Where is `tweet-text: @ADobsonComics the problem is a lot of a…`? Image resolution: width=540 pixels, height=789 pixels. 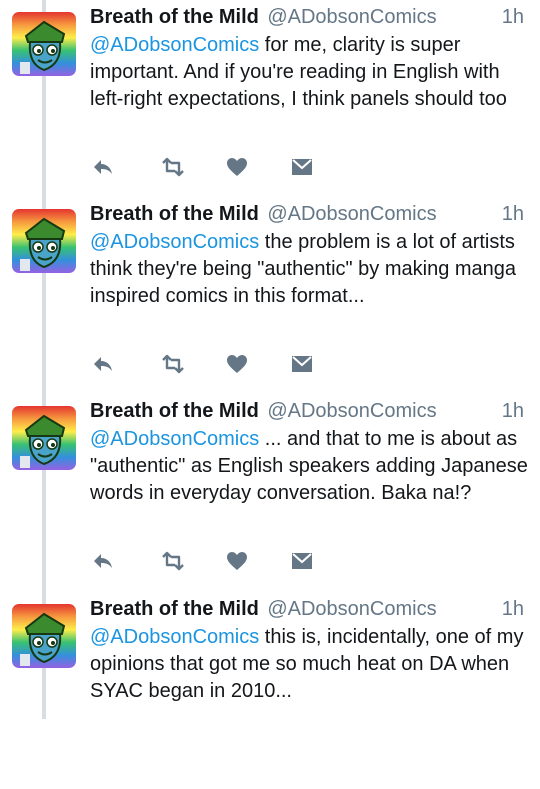
tweet-text: @ADobsonComics the problem is a lot of a… is located at coordinates (310, 269).